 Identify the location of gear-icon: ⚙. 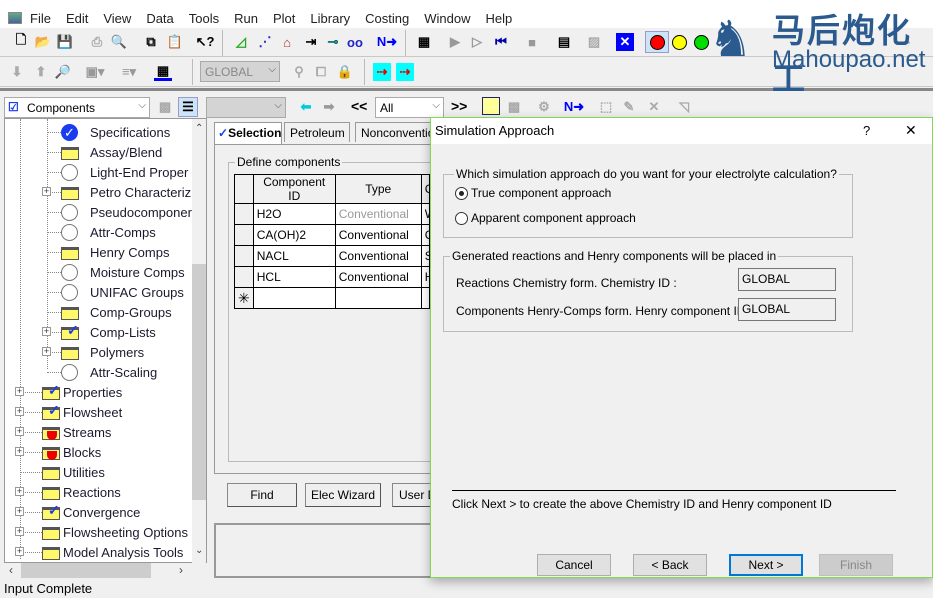
(544, 107).